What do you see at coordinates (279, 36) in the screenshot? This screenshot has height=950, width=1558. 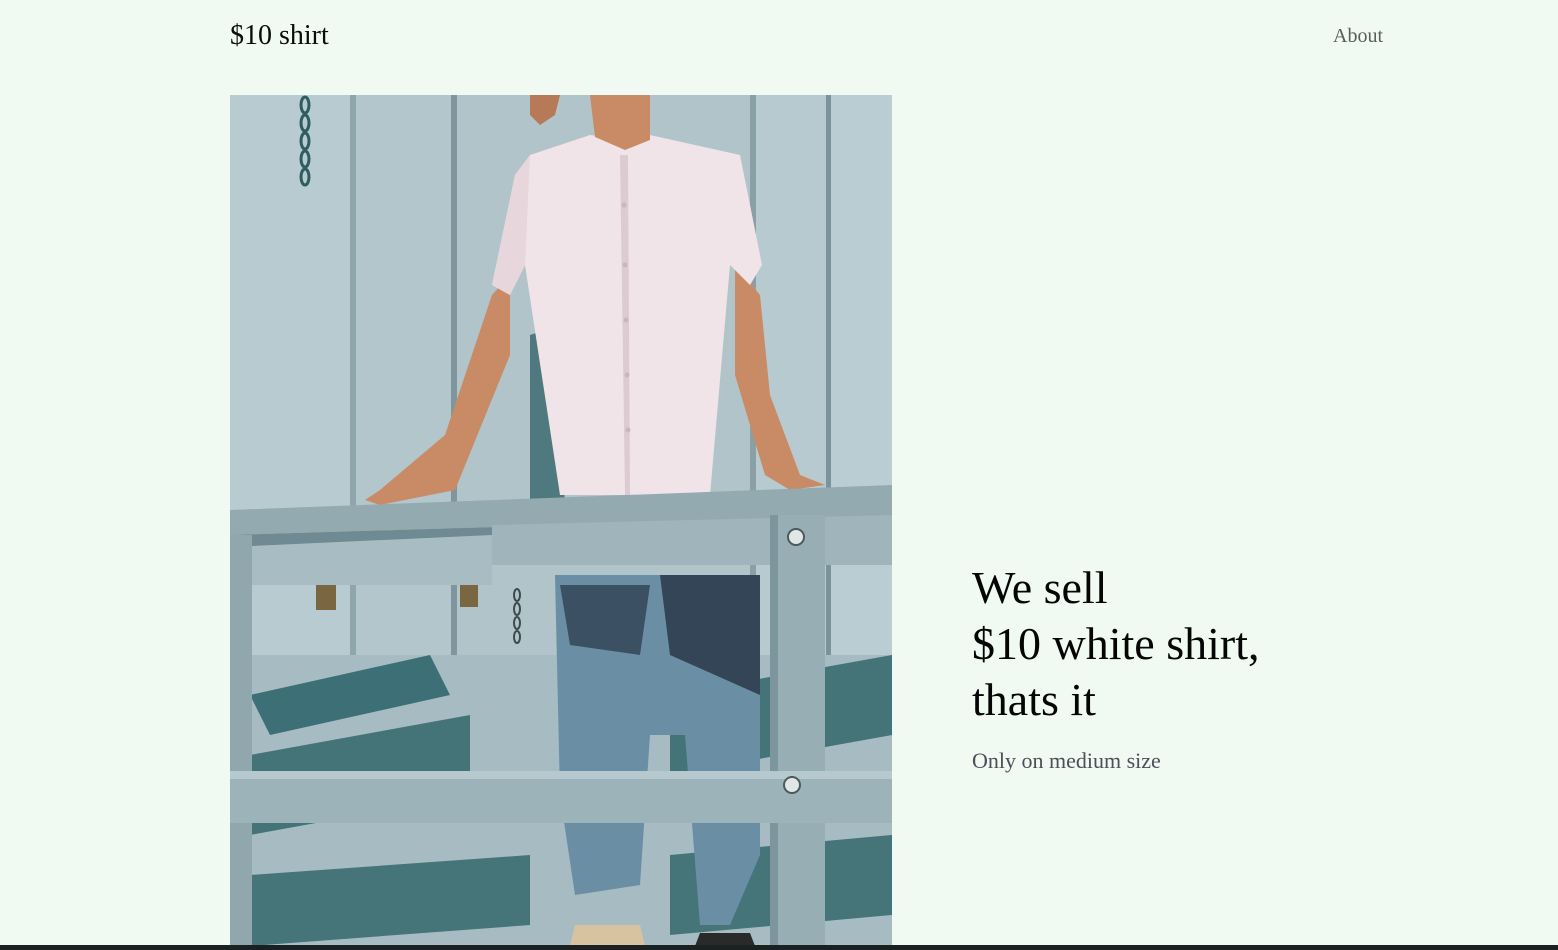 I see `site-logo: $10 shirt` at bounding box center [279, 36].